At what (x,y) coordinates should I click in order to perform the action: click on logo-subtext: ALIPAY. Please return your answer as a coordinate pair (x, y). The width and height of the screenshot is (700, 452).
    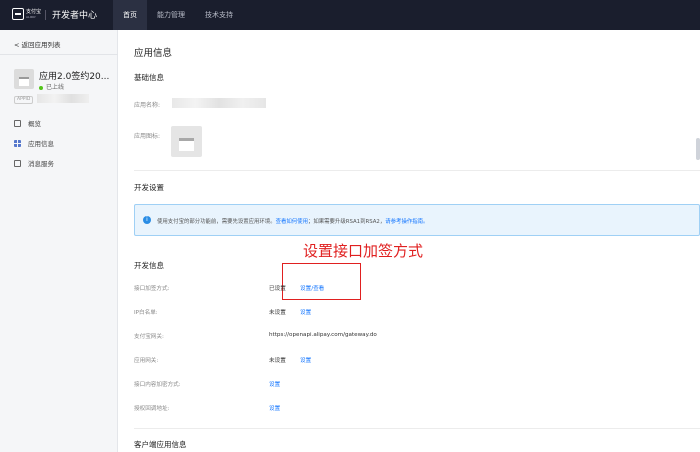
    Looking at the image, I should click on (31, 17).